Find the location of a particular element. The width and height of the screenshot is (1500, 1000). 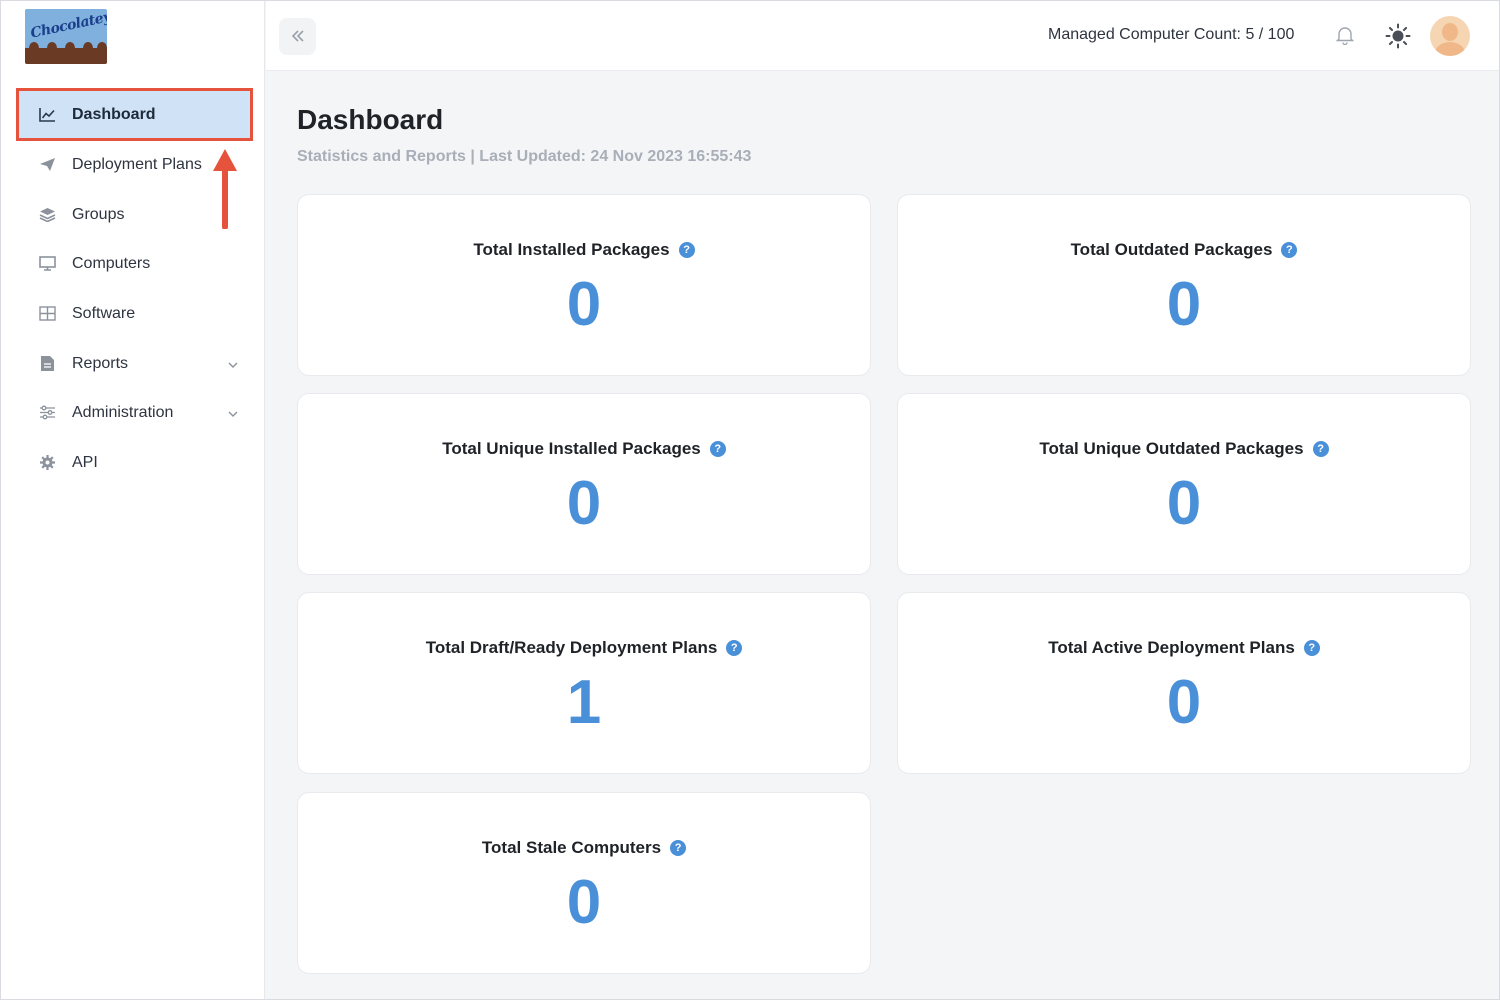

stat-card-total-unique-outdated-packages: Total Unique Outdated Packages? 0 is located at coordinates (1184, 484).